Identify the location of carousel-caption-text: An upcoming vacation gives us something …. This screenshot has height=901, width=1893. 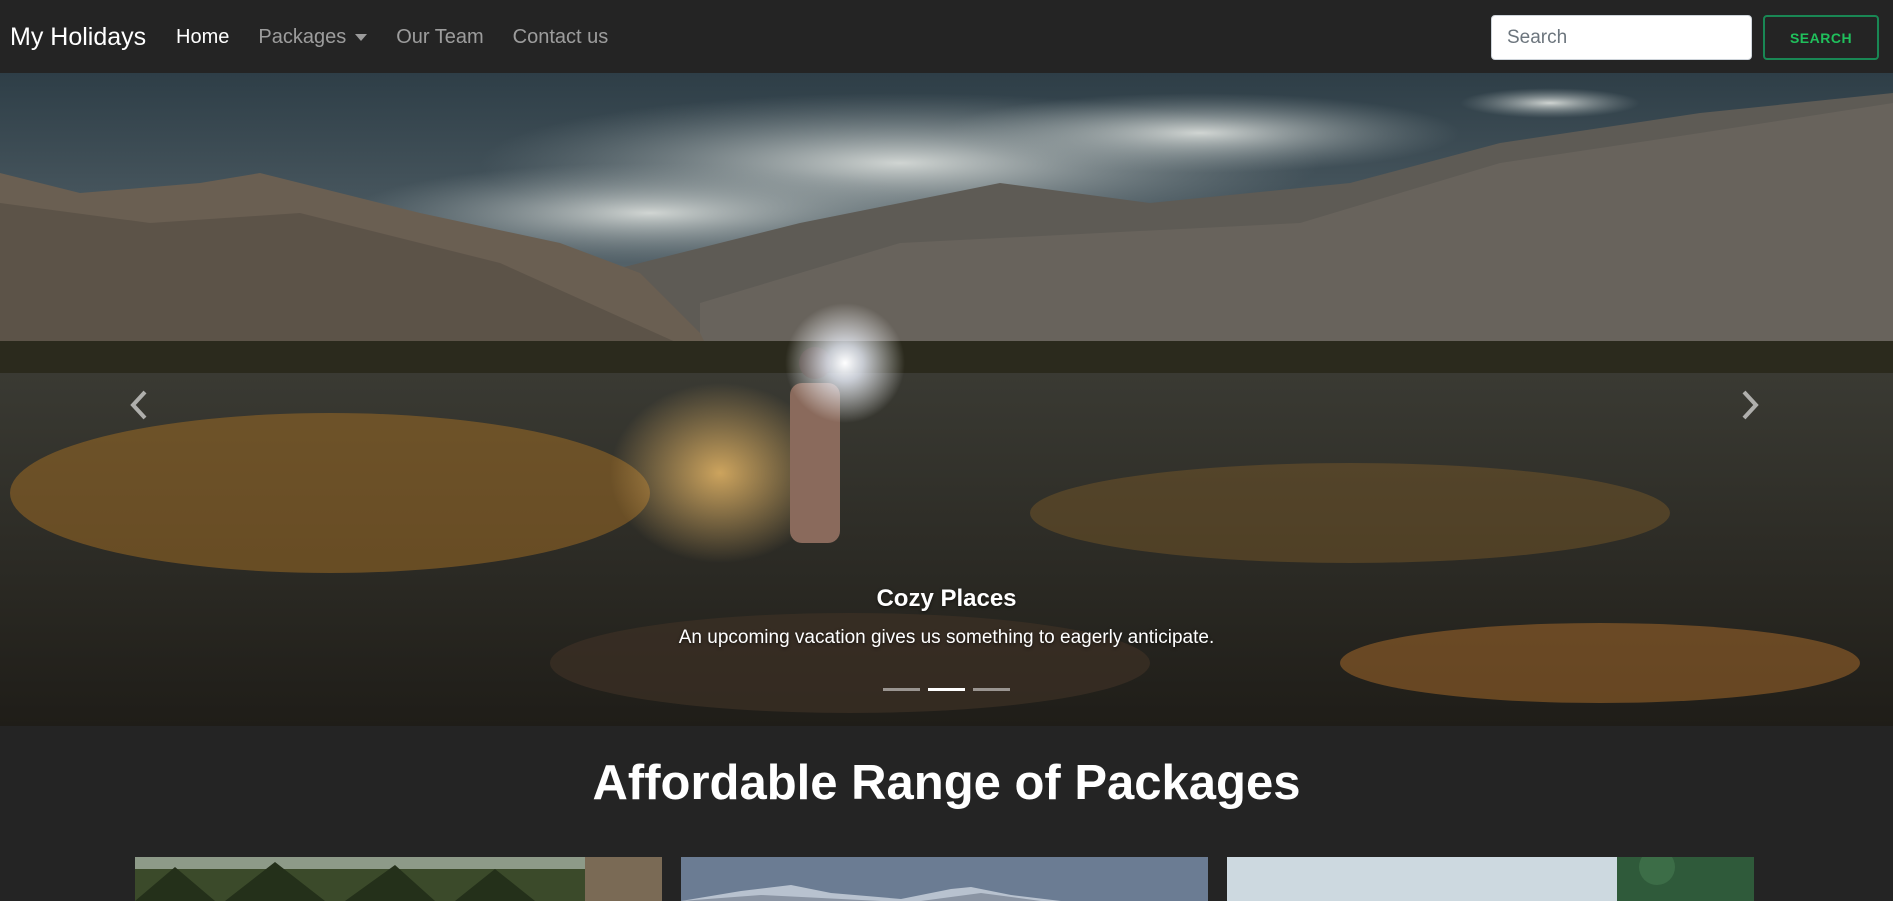
(946, 637).